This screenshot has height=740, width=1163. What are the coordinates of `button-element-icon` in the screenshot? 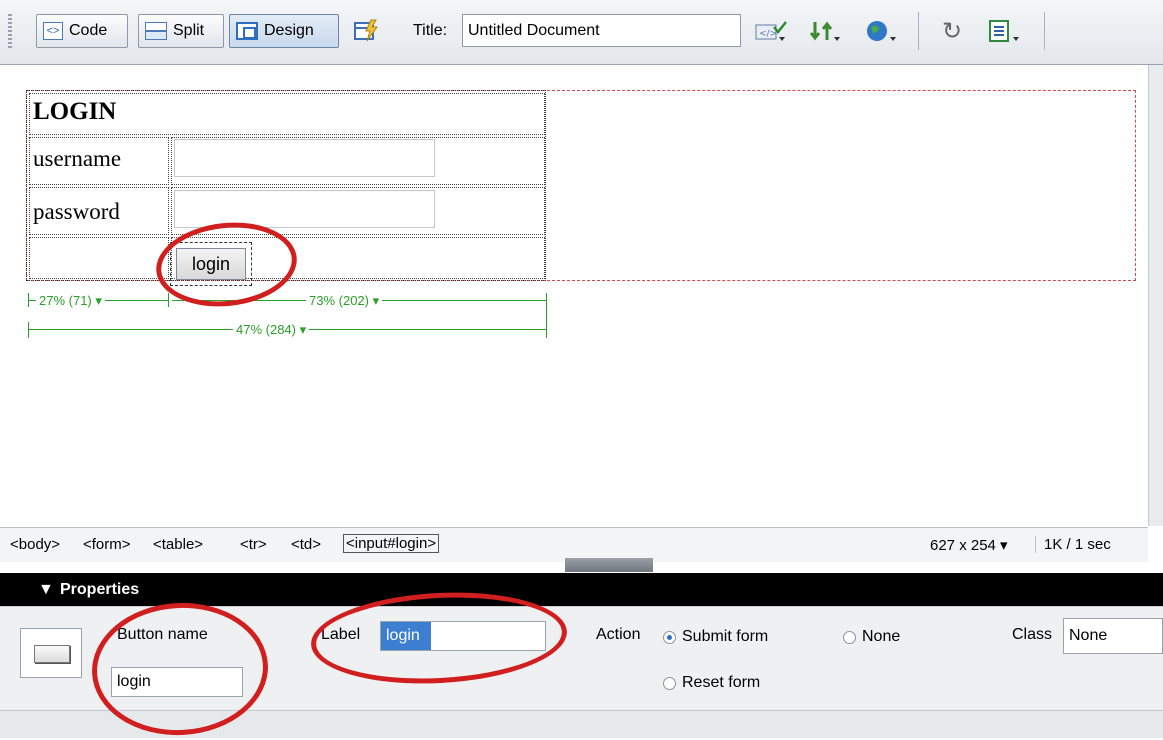 It's located at (51, 653).